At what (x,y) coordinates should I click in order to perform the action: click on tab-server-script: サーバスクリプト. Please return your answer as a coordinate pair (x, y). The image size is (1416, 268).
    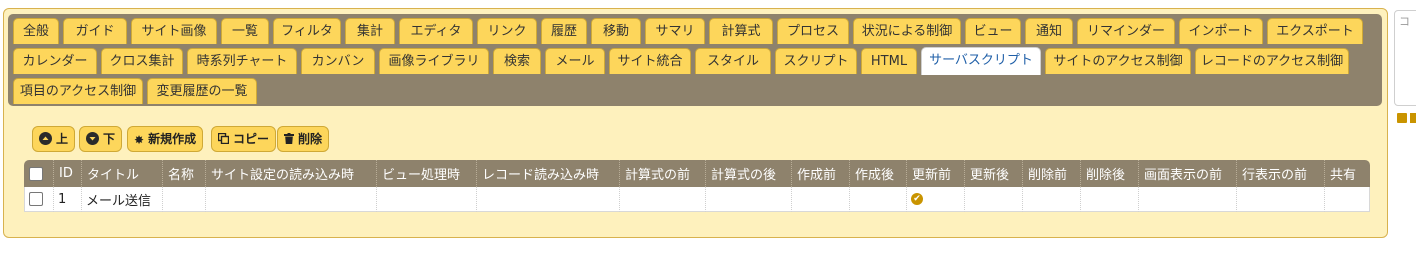
    Looking at the image, I should click on (981, 61).